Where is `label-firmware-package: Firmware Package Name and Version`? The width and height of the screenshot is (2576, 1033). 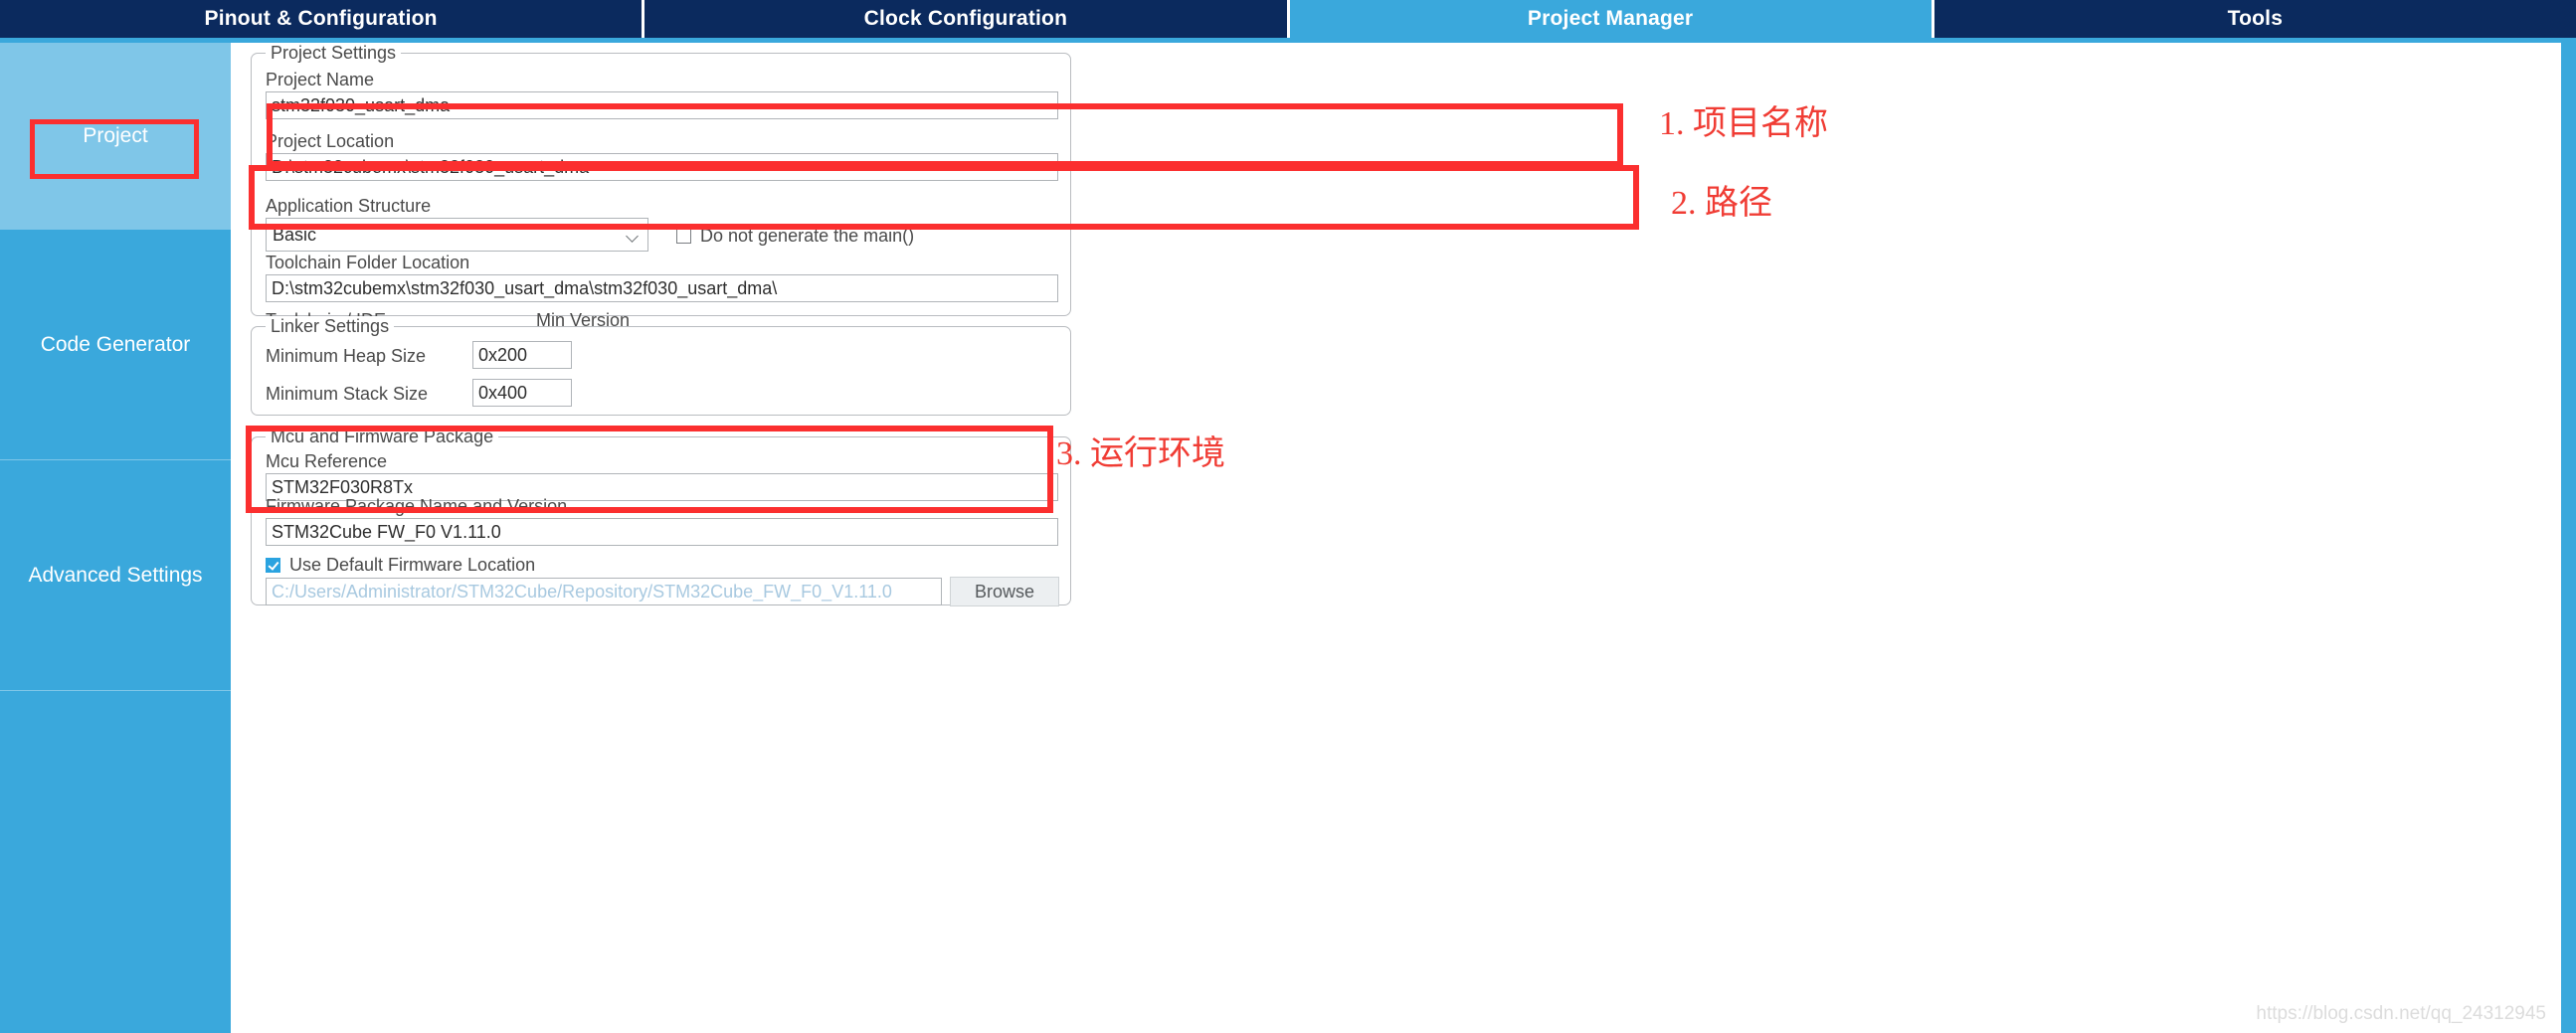
label-firmware-package: Firmware Package Name and Version is located at coordinates (417, 506).